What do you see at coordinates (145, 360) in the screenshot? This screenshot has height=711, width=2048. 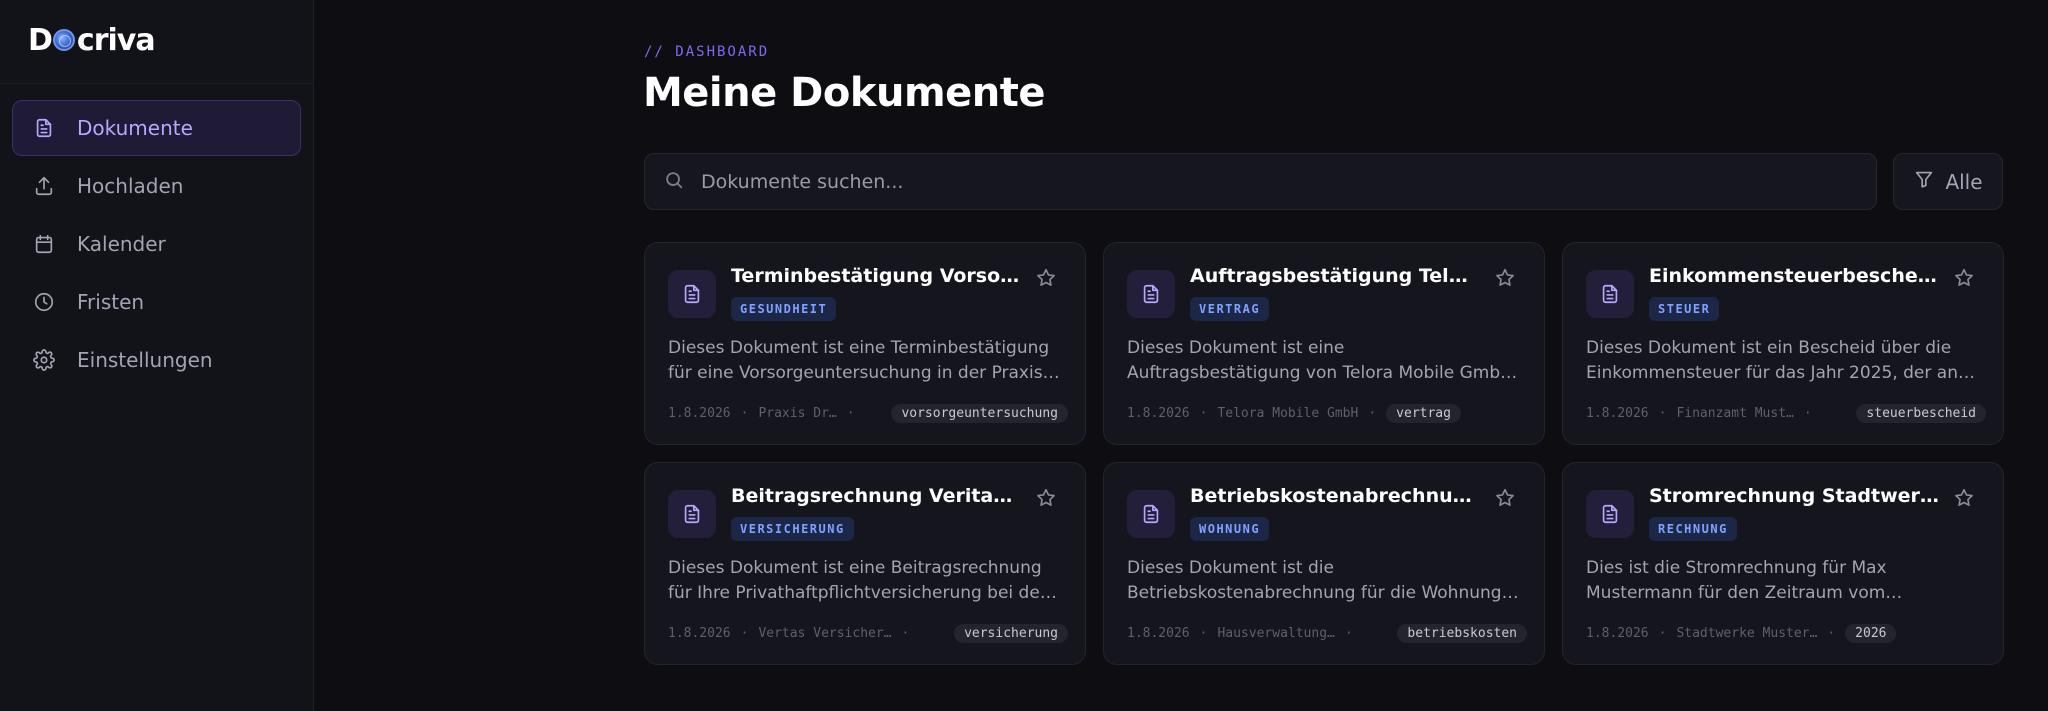 I see `sidebar-item-label: Einstellungen` at bounding box center [145, 360].